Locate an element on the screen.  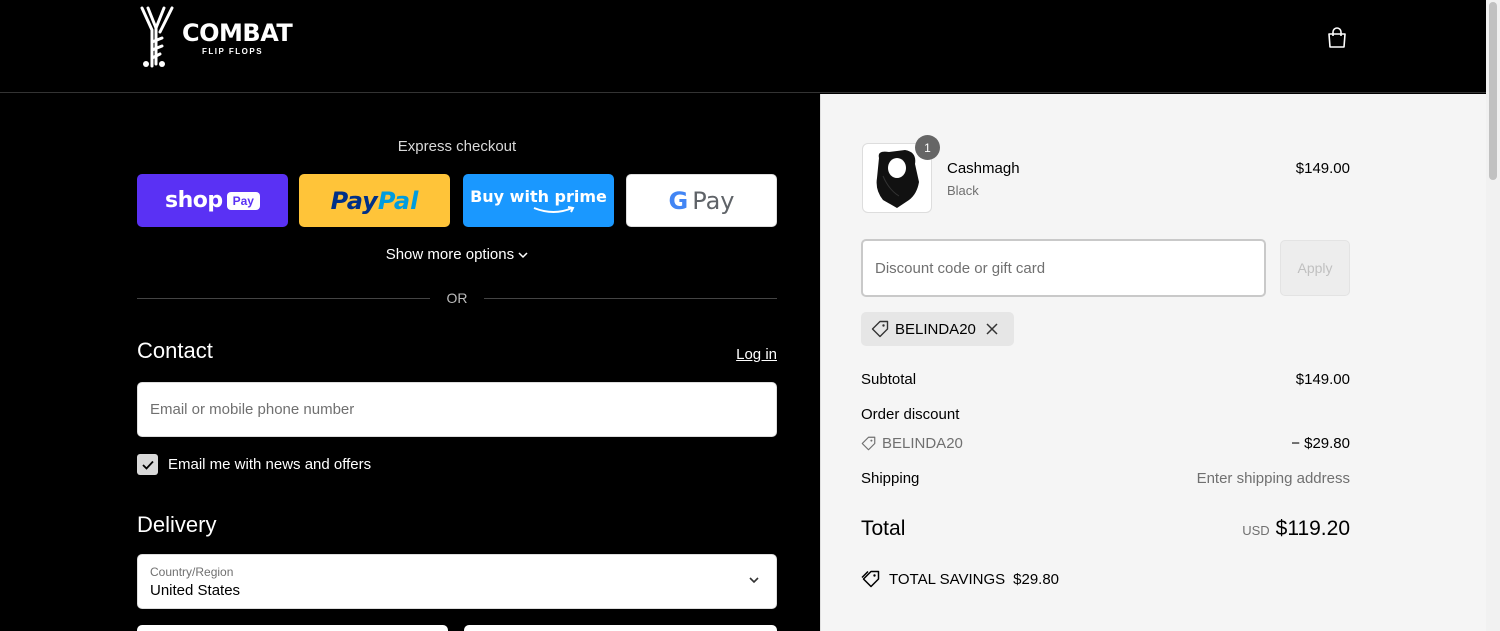
tags-icon is located at coordinates (870, 579).